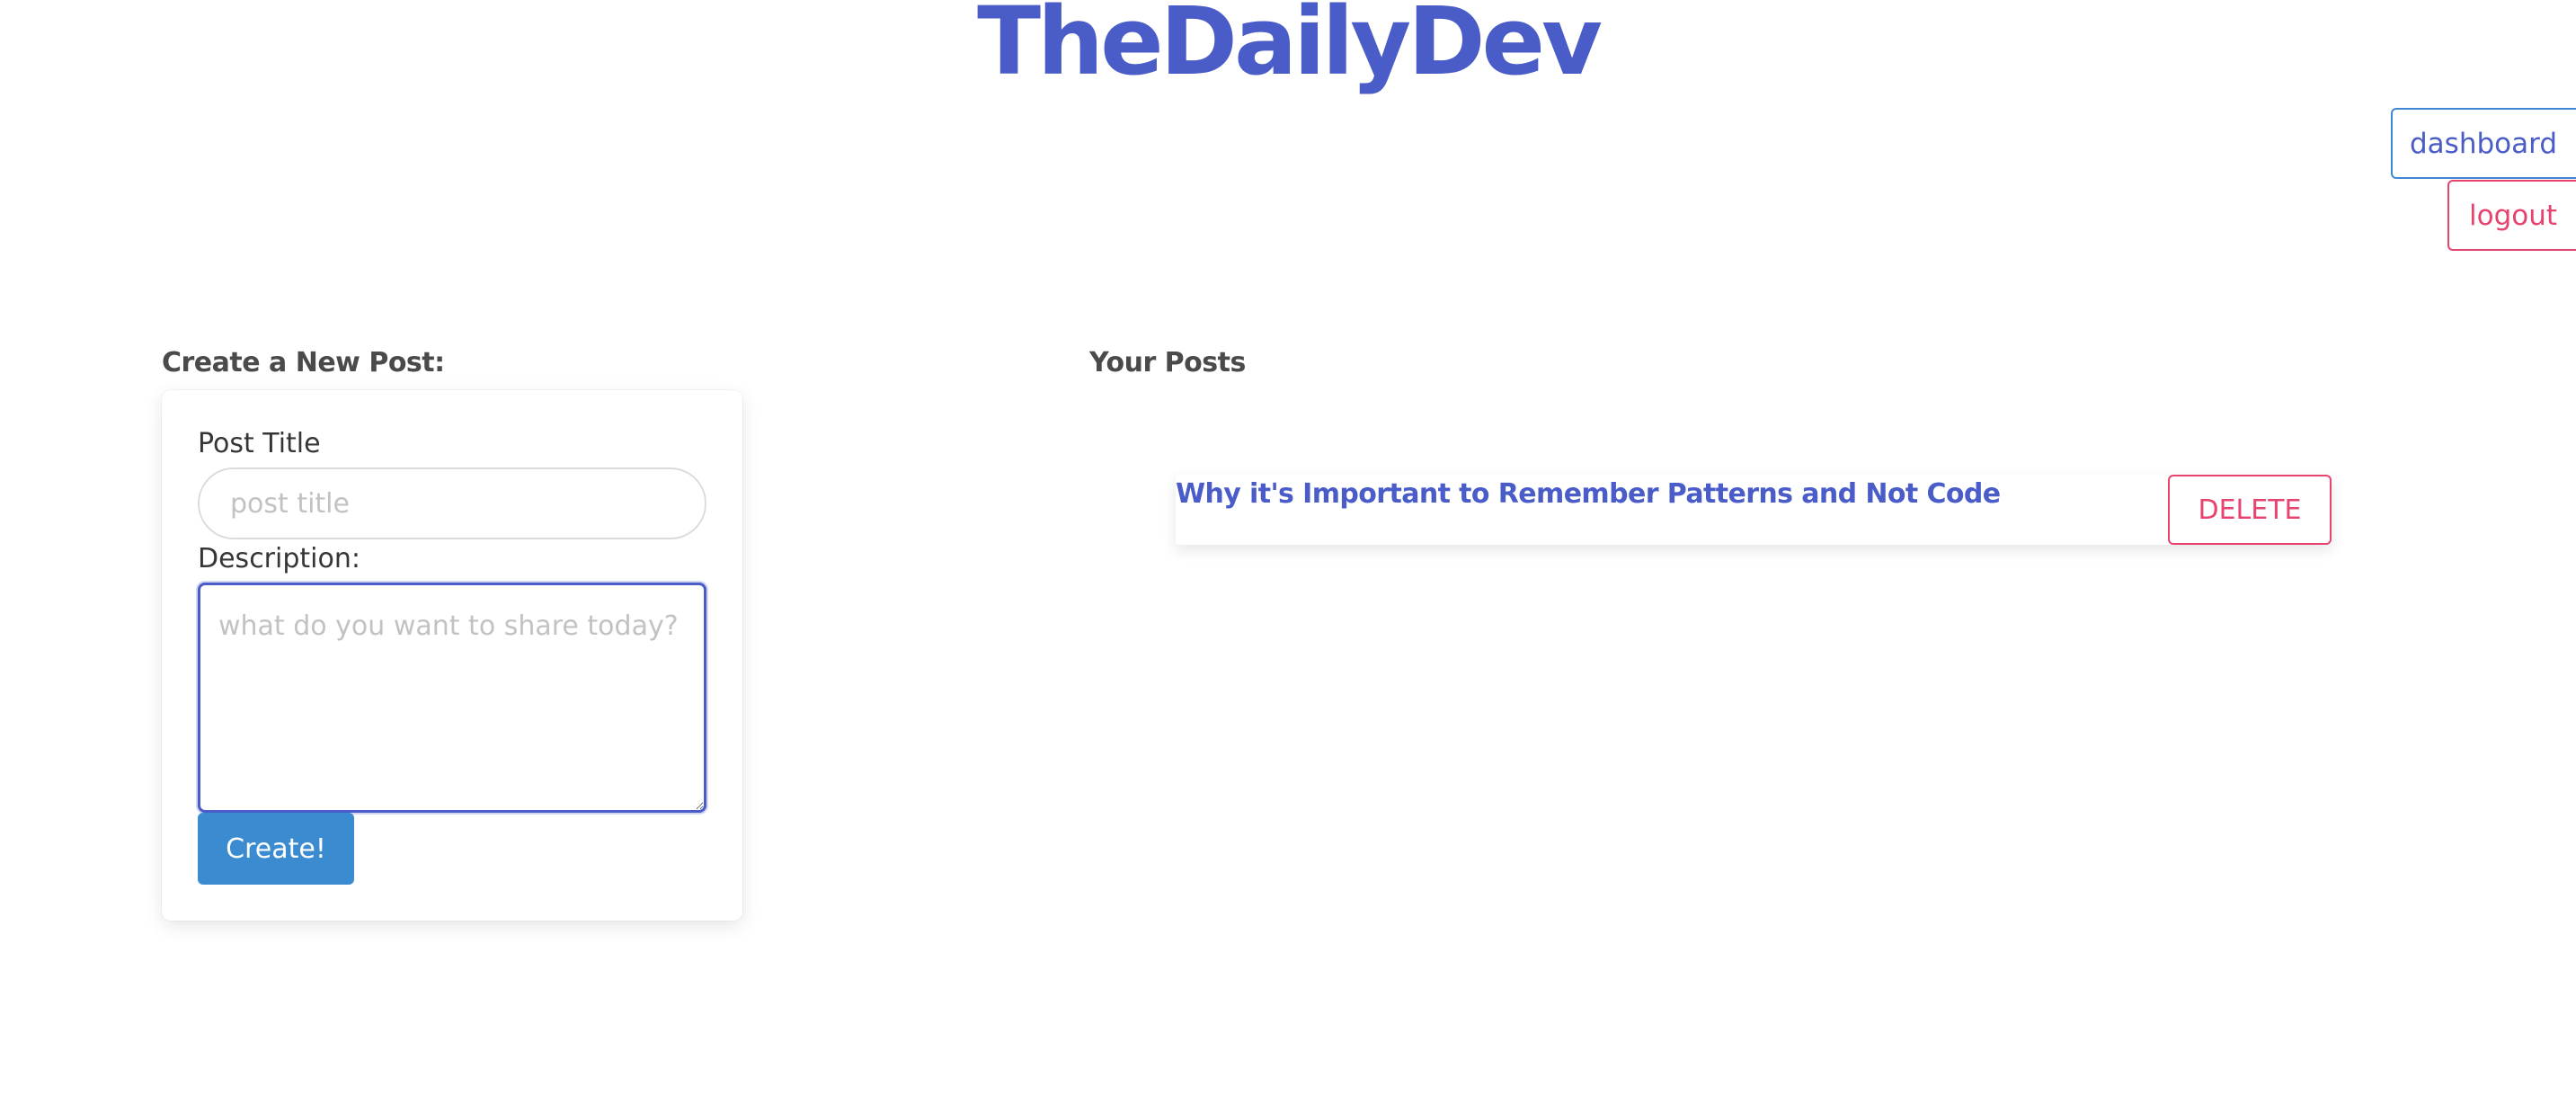  I want to click on post-title-label: Post Title, so click(259, 443).